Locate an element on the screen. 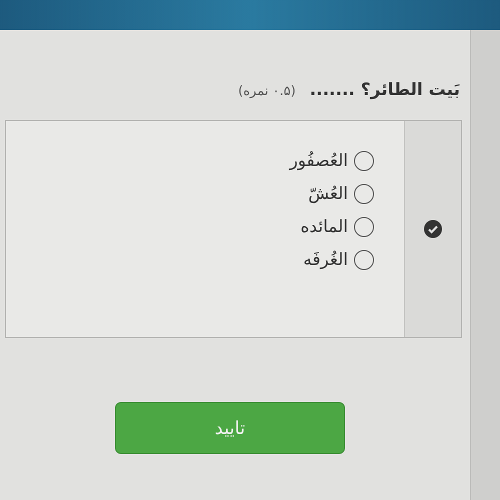 This screenshot has height=500, width=500. option-label: العُشّ is located at coordinates (328, 194).